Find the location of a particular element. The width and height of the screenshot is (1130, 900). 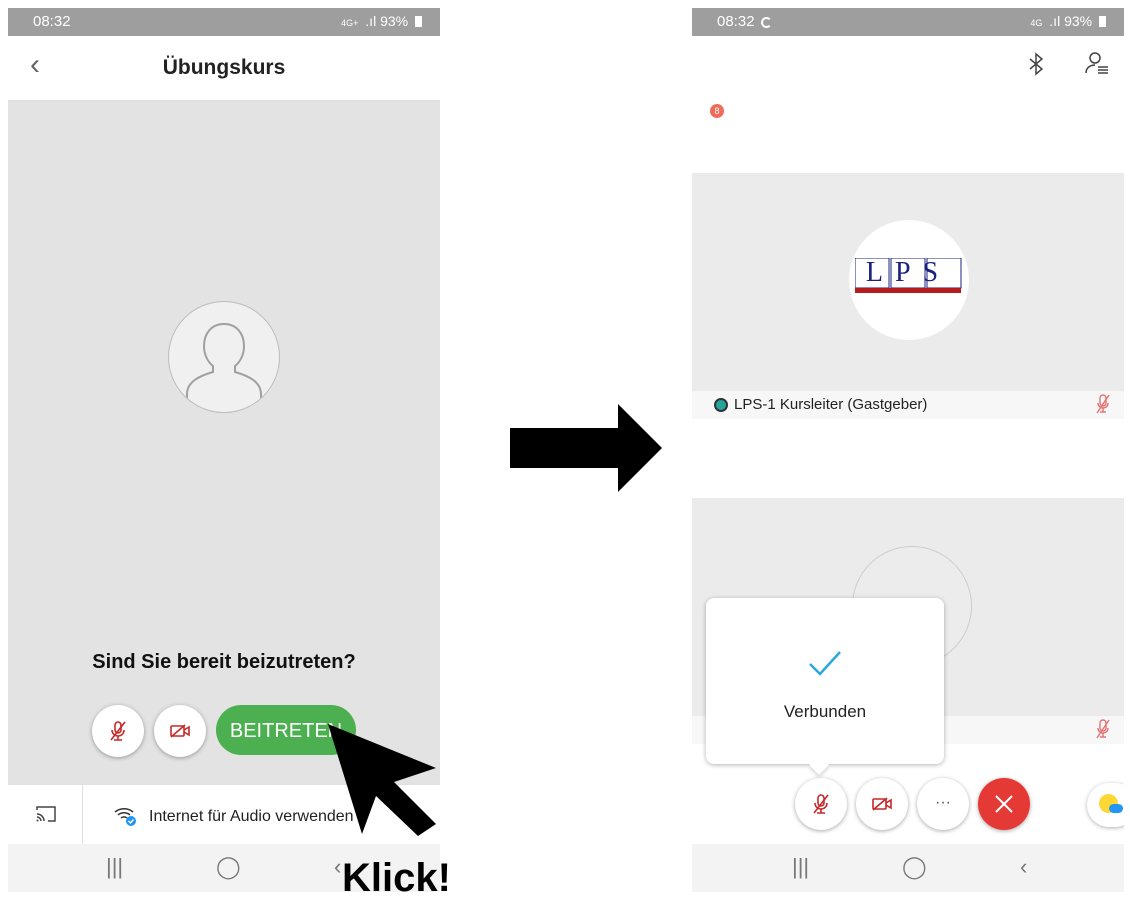

participants-icon is located at coordinates (1097, 63).